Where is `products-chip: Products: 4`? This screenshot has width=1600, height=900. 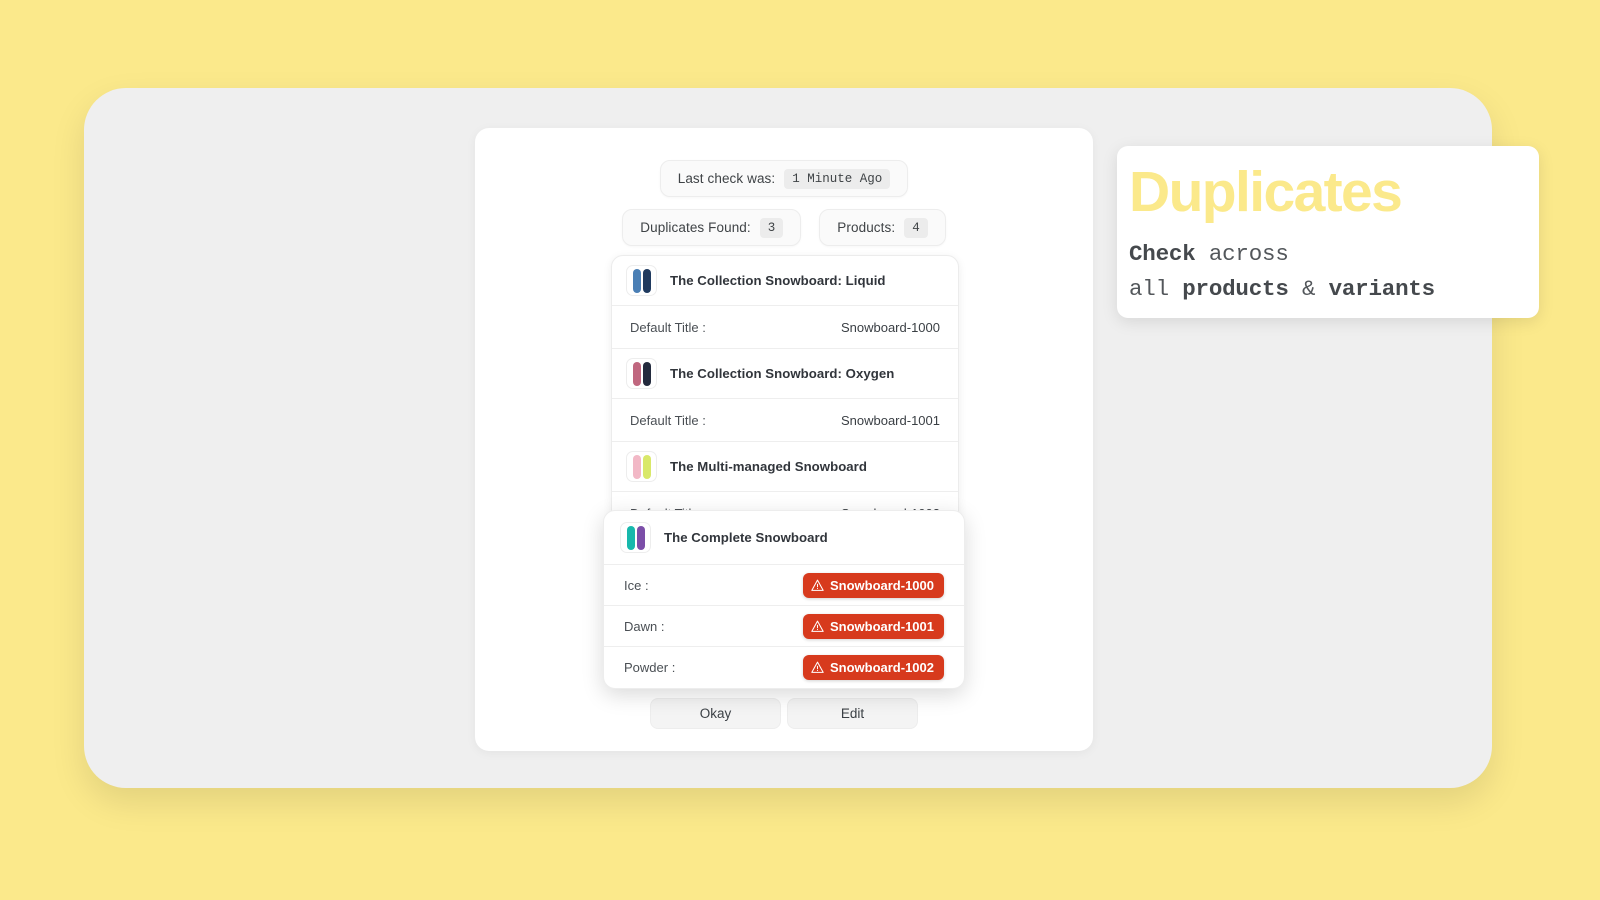
products-chip: Products: 4 is located at coordinates (882, 227).